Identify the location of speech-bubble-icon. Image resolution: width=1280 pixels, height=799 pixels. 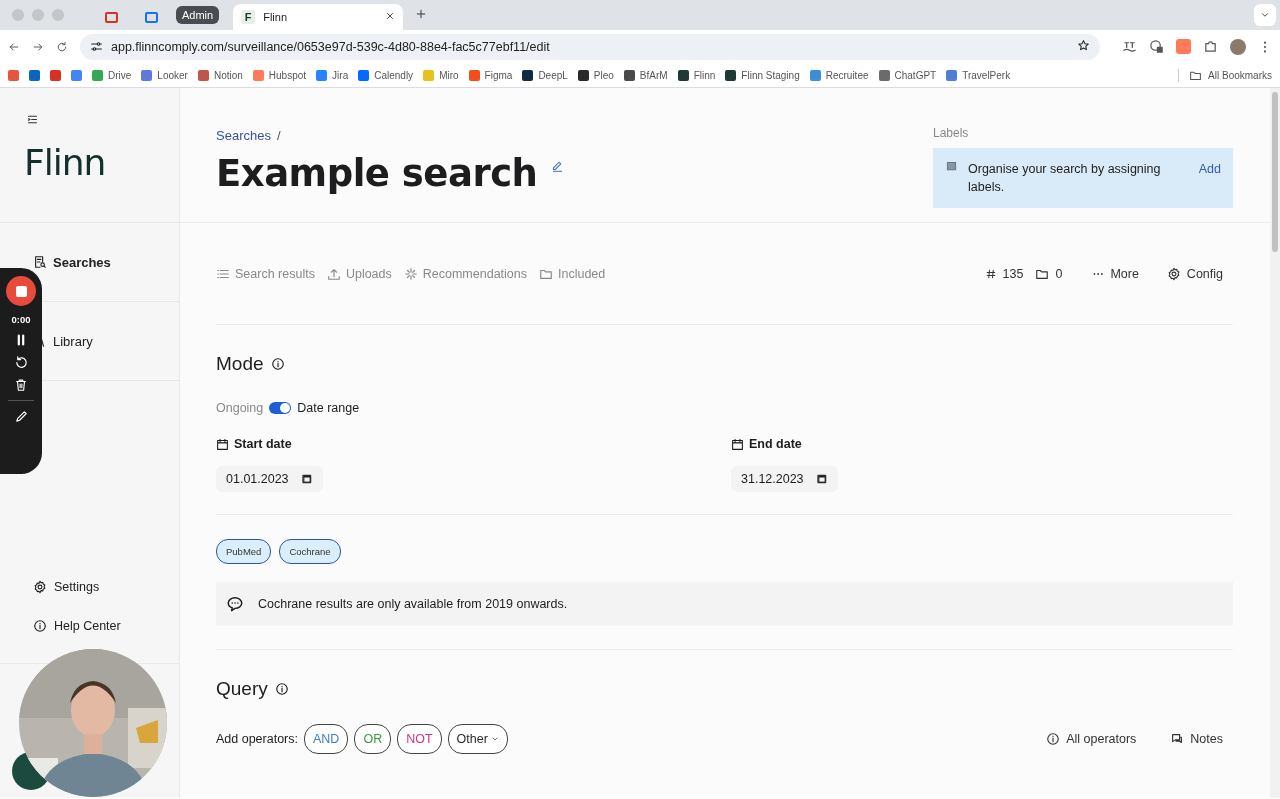
(235, 604).